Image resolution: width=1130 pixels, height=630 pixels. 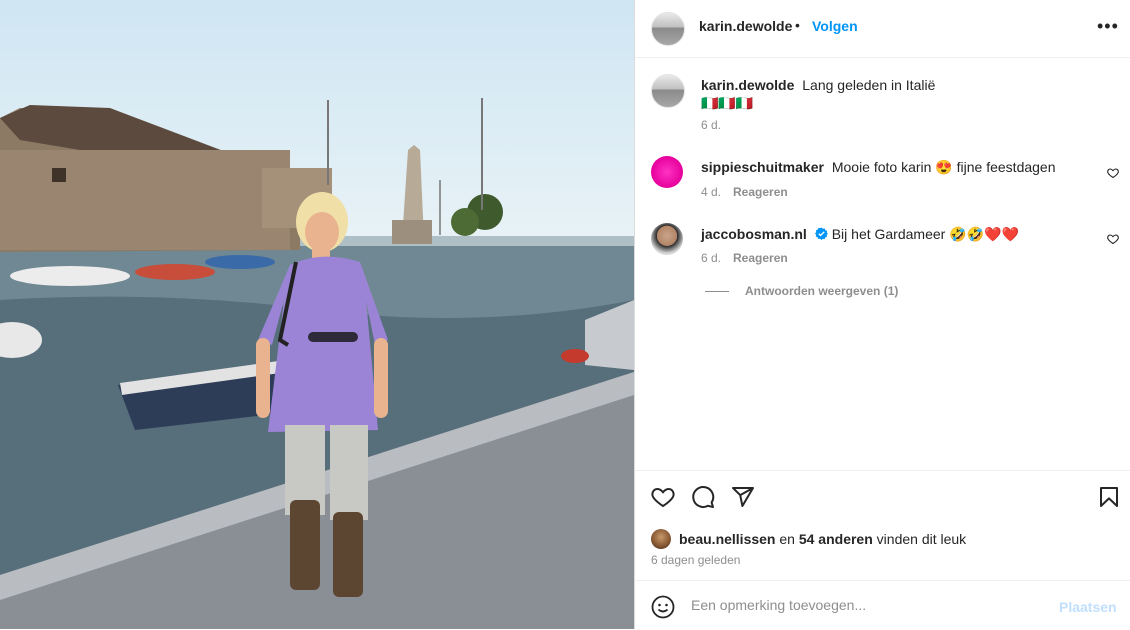 I want to click on bookmark-icon, so click(x=1109, y=497).